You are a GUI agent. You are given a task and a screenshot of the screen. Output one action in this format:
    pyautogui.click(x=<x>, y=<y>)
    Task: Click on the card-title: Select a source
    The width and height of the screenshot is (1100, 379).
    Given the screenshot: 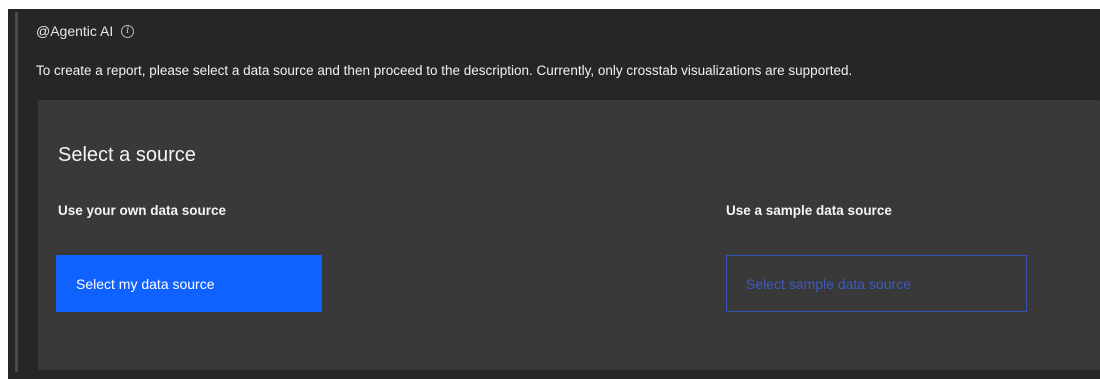 What is the action you would take?
    pyautogui.click(x=127, y=155)
    